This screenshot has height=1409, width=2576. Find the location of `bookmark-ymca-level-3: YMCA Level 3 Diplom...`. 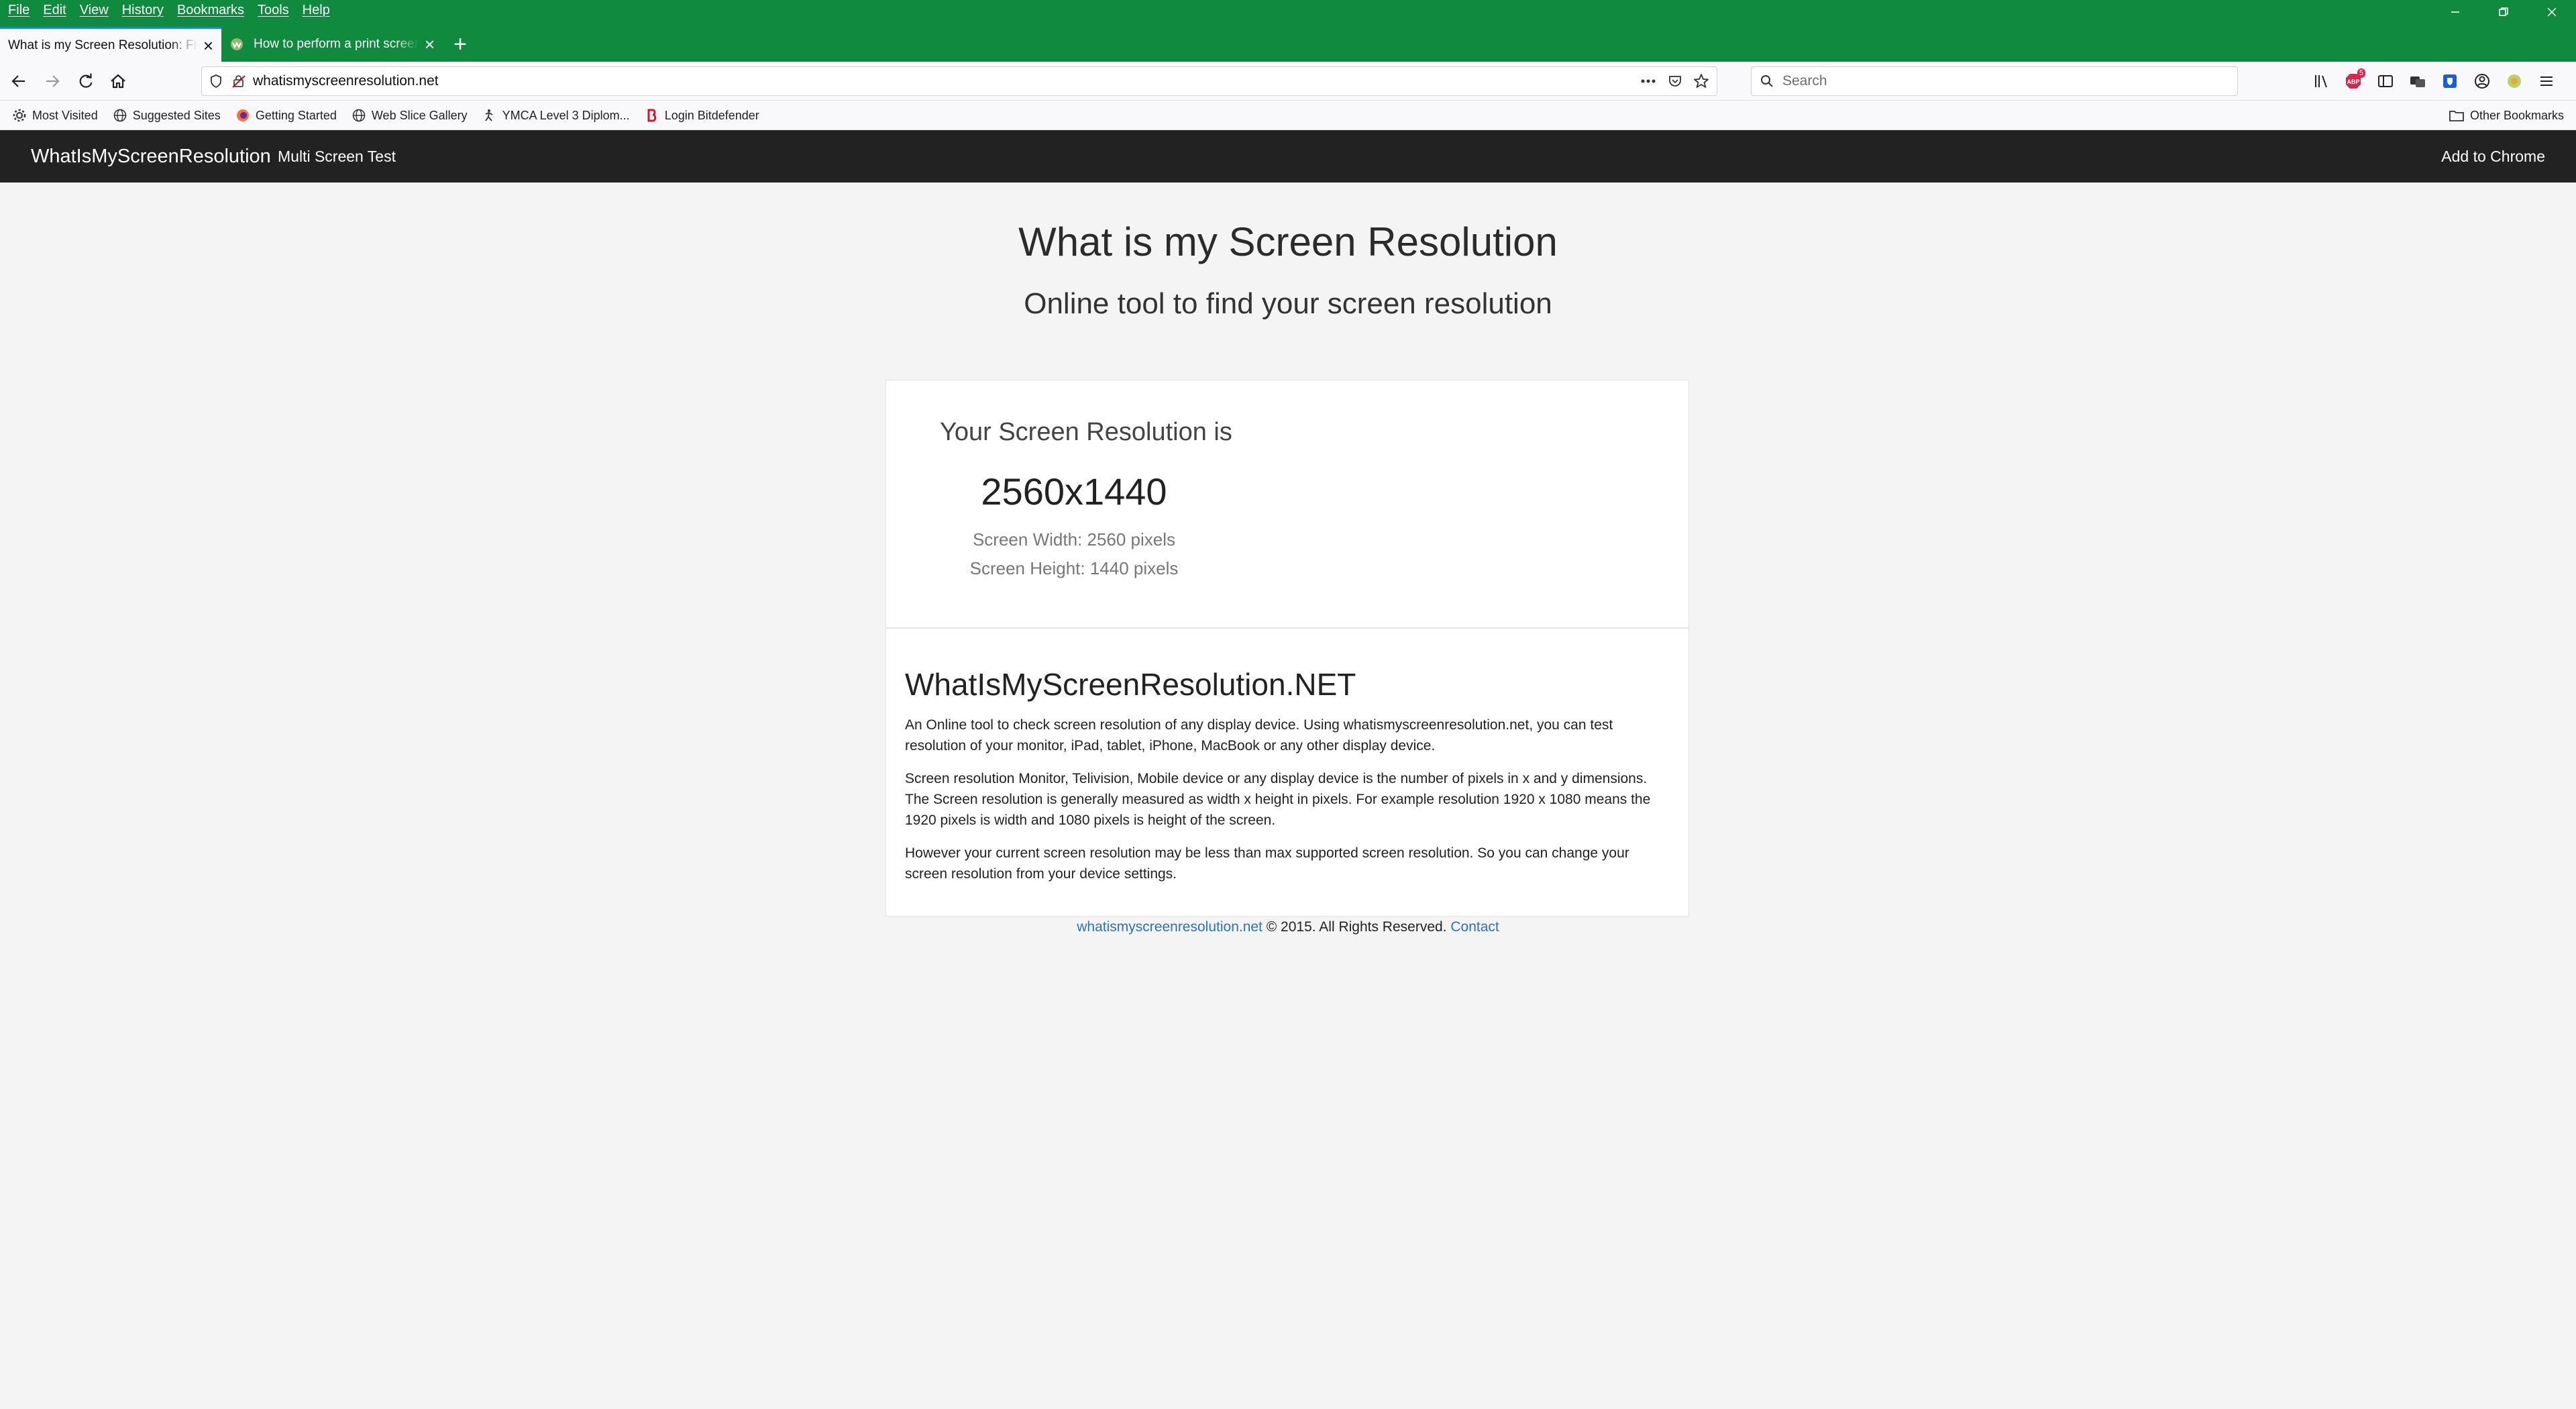

bookmark-ymca-level-3: YMCA Level 3 Diplom... is located at coordinates (556, 115).